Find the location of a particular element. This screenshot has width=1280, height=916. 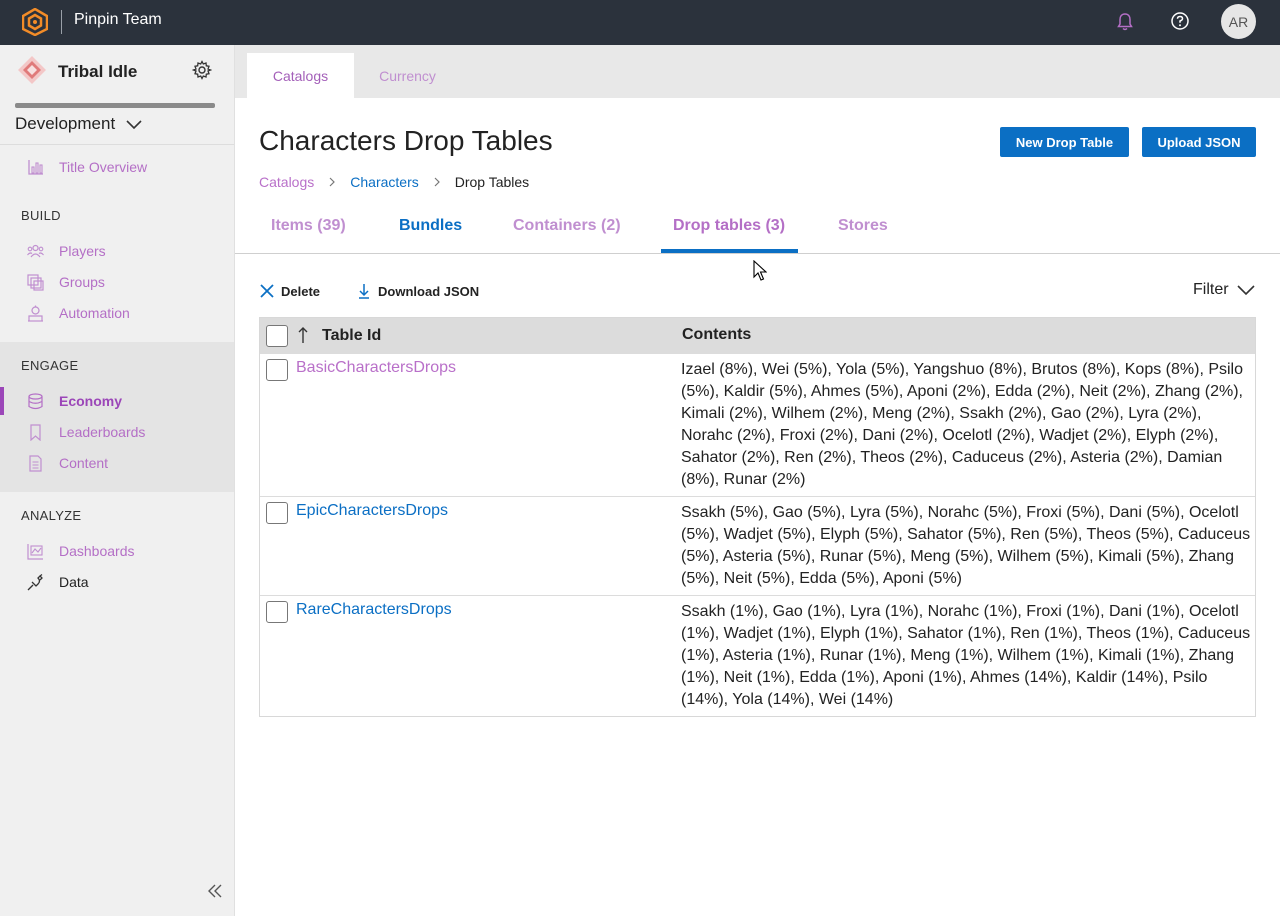

sidebar-item-automation: Automation is located at coordinates (117, 313).